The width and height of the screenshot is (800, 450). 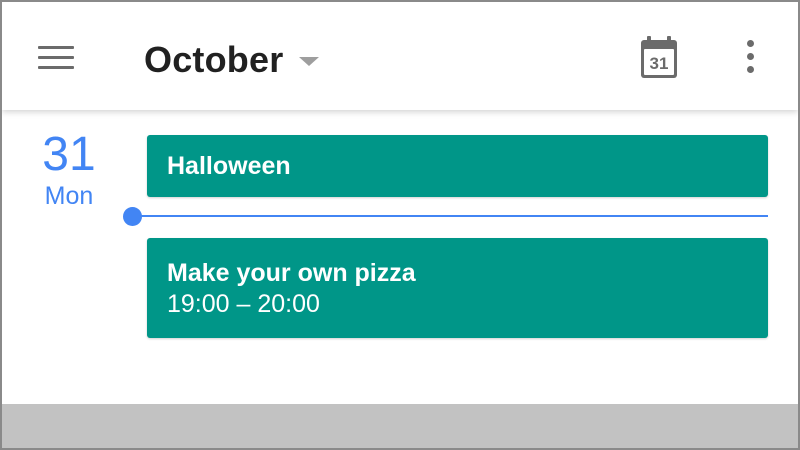 What do you see at coordinates (132, 216) in the screenshot?
I see `current-time-dot` at bounding box center [132, 216].